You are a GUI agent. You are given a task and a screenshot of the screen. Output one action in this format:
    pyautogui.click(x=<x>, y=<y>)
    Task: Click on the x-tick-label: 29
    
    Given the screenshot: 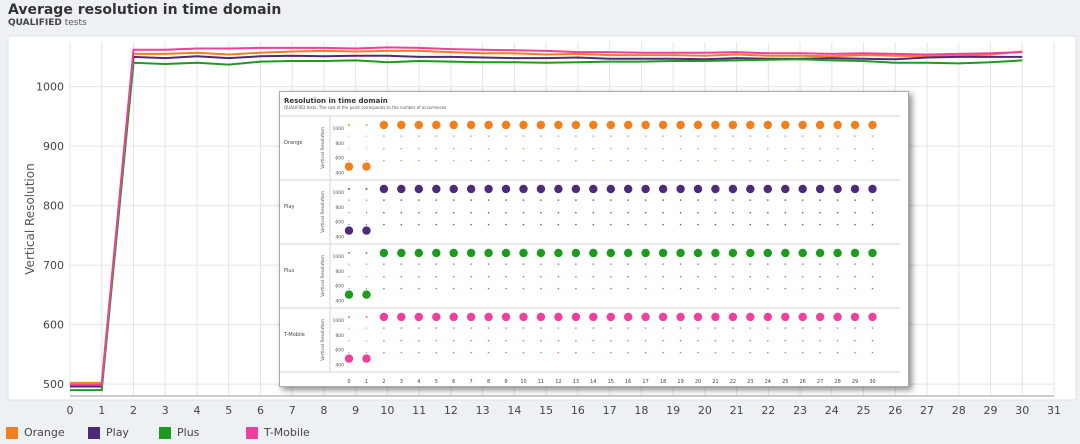 What is the action you would take?
    pyautogui.click(x=991, y=410)
    